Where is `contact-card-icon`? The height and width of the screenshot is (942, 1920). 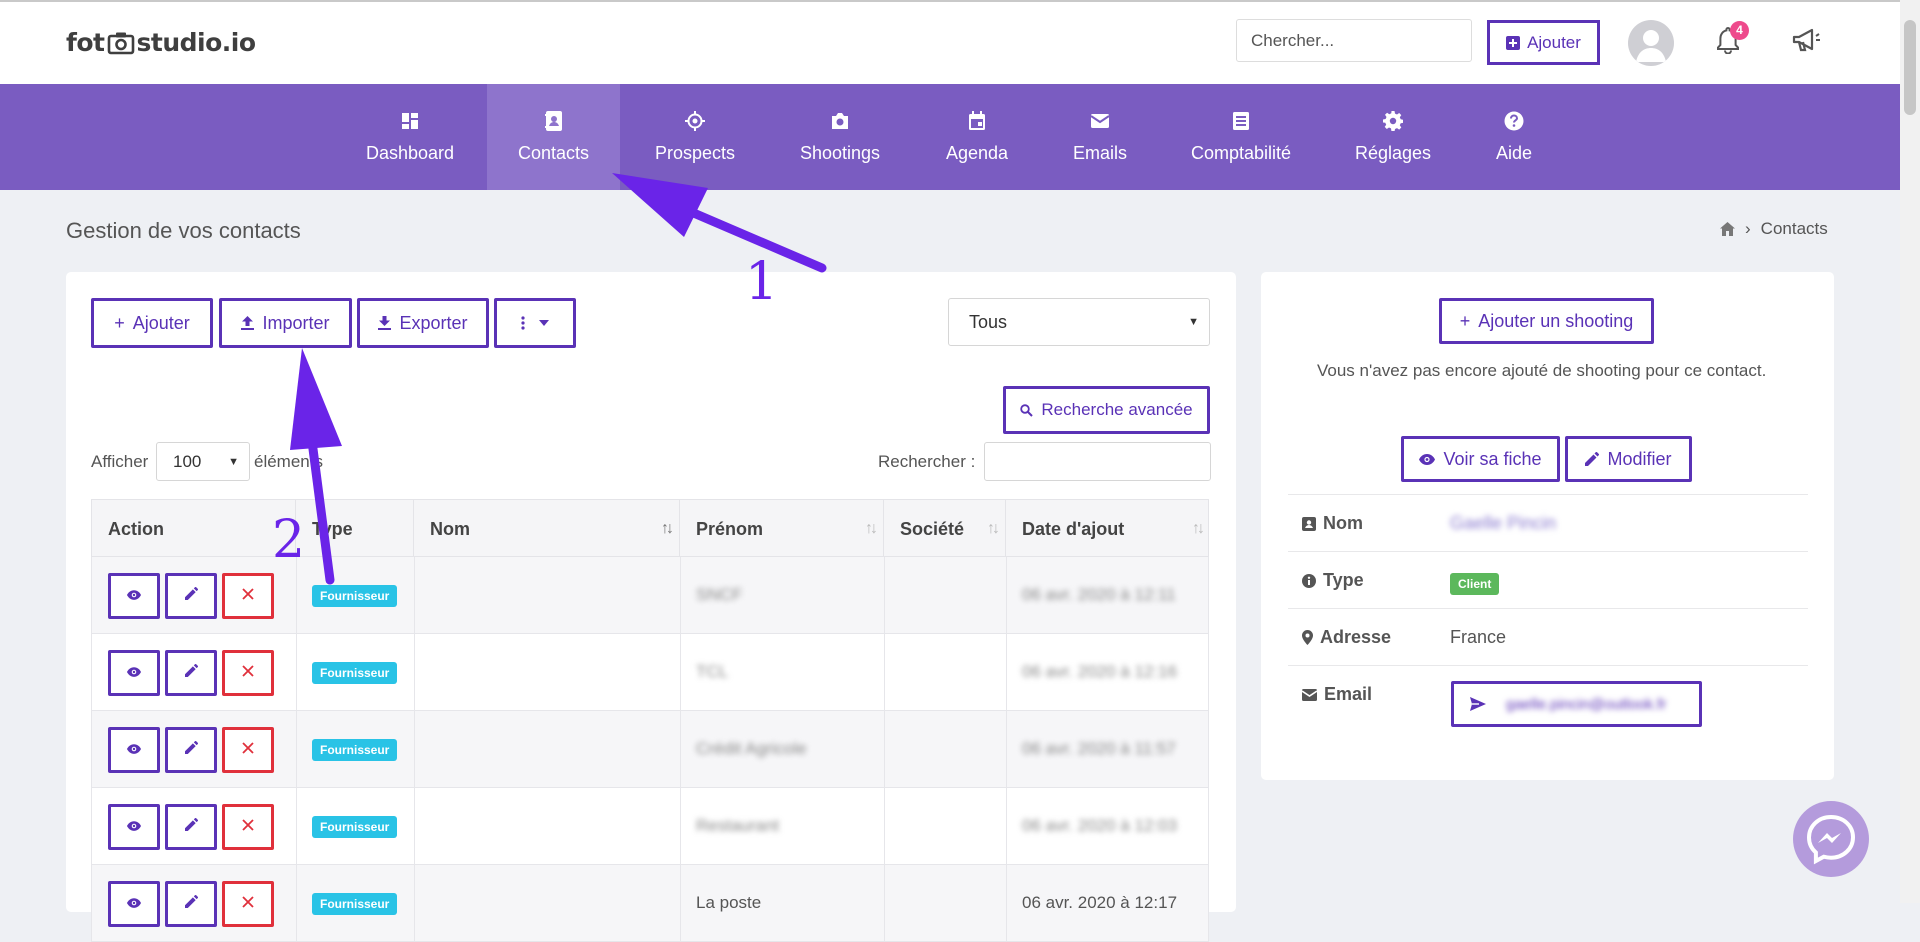 contact-card-icon is located at coordinates (553, 120).